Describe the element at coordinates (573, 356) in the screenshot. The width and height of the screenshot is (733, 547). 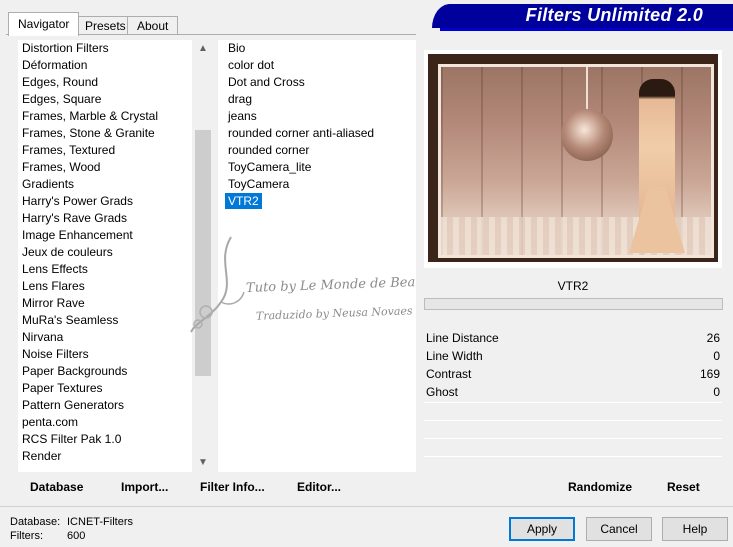
I see `param-line-width: Line Width 0` at that location.